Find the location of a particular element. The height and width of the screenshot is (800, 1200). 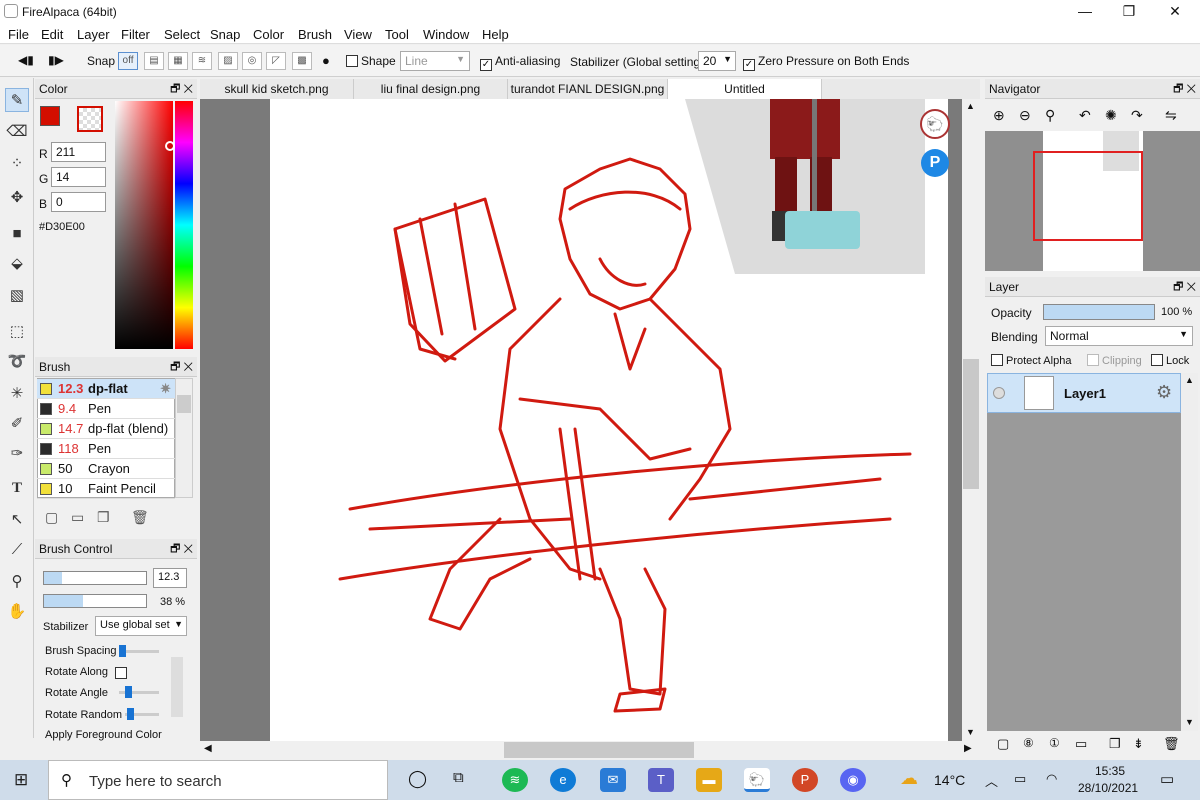

chevron-right-icon: ▶ is located at coordinates (968, 748).